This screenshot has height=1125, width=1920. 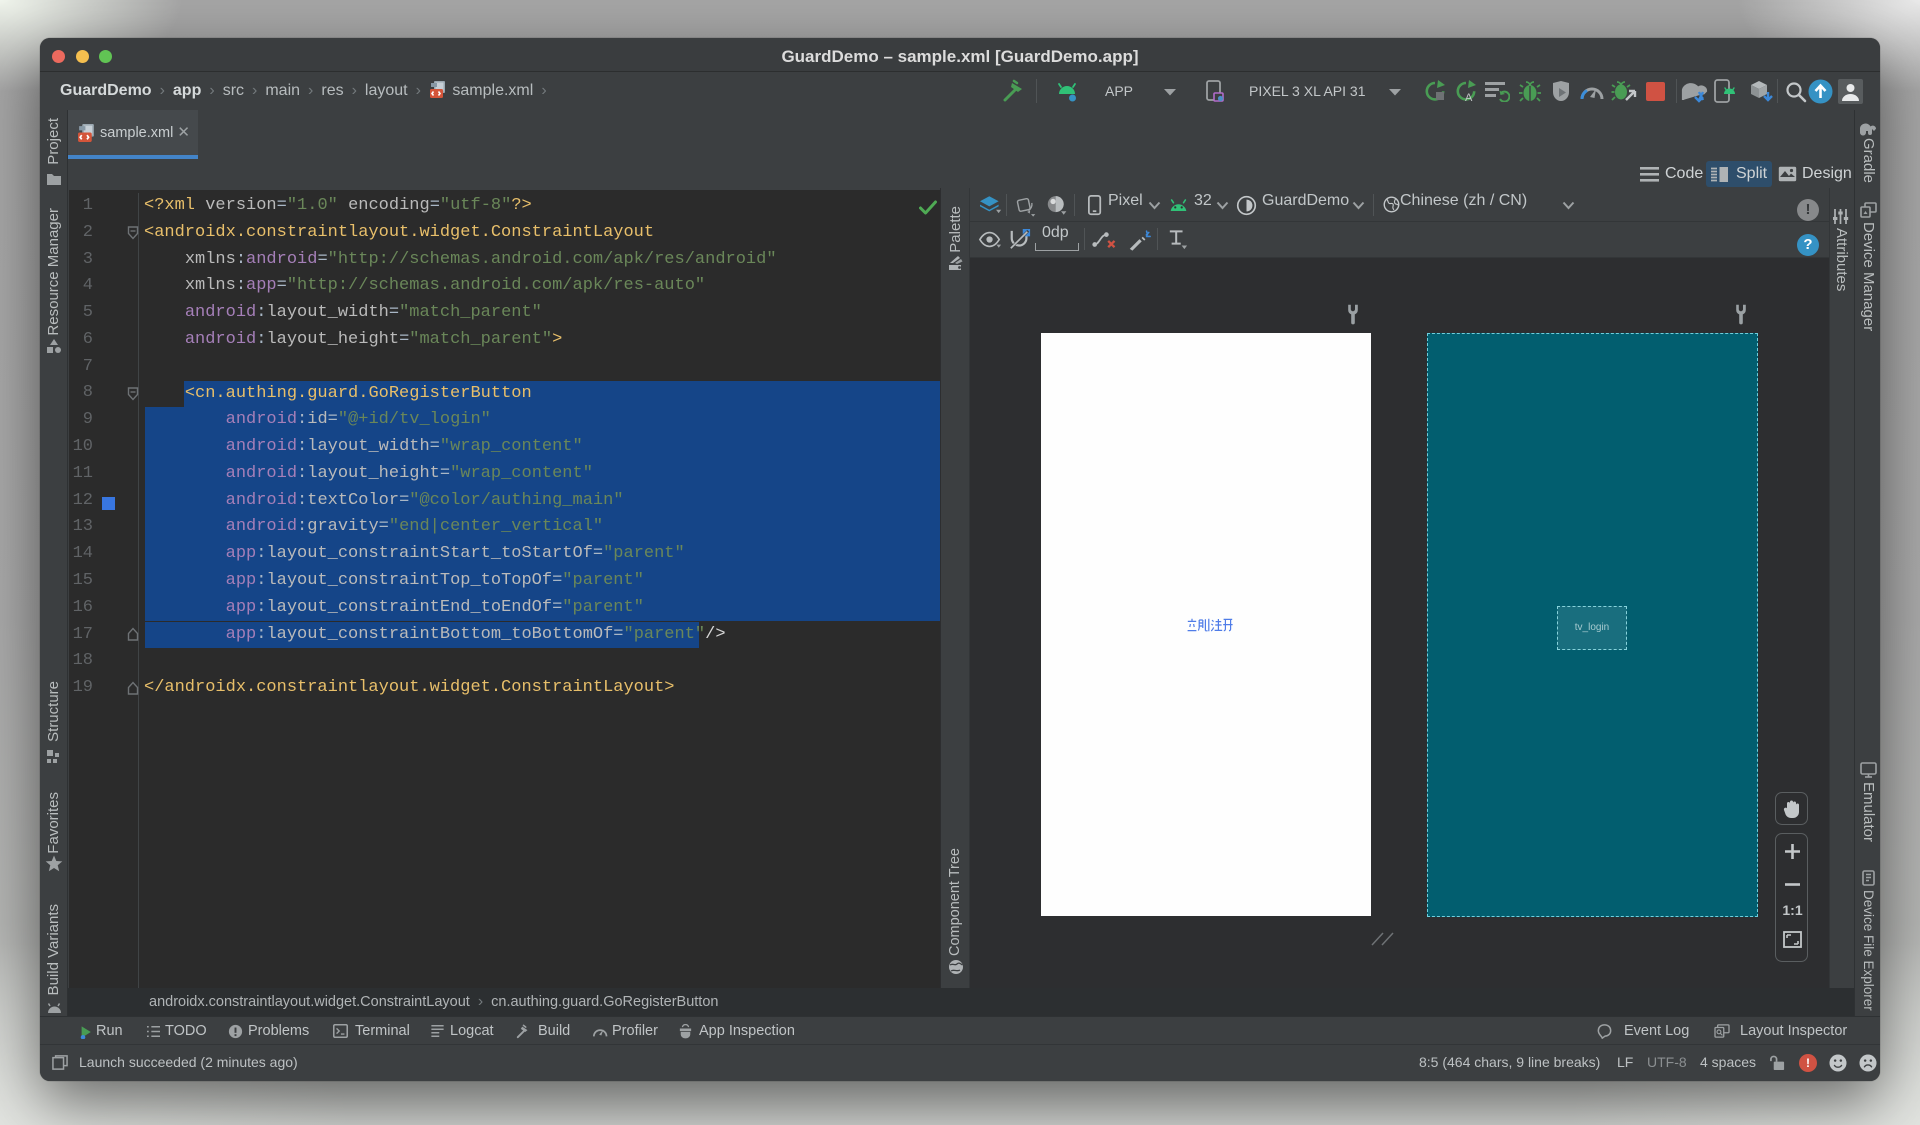 What do you see at coordinates (1469, 97) in the screenshot?
I see `svg-text: A` at bounding box center [1469, 97].